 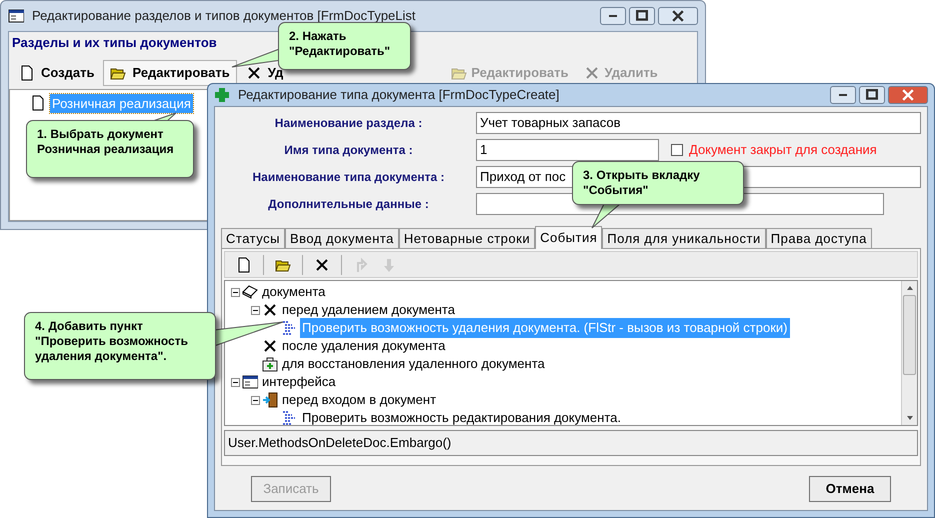 What do you see at coordinates (359, 400) in the screenshot?
I see `tree-item: перед входом в документ` at bounding box center [359, 400].